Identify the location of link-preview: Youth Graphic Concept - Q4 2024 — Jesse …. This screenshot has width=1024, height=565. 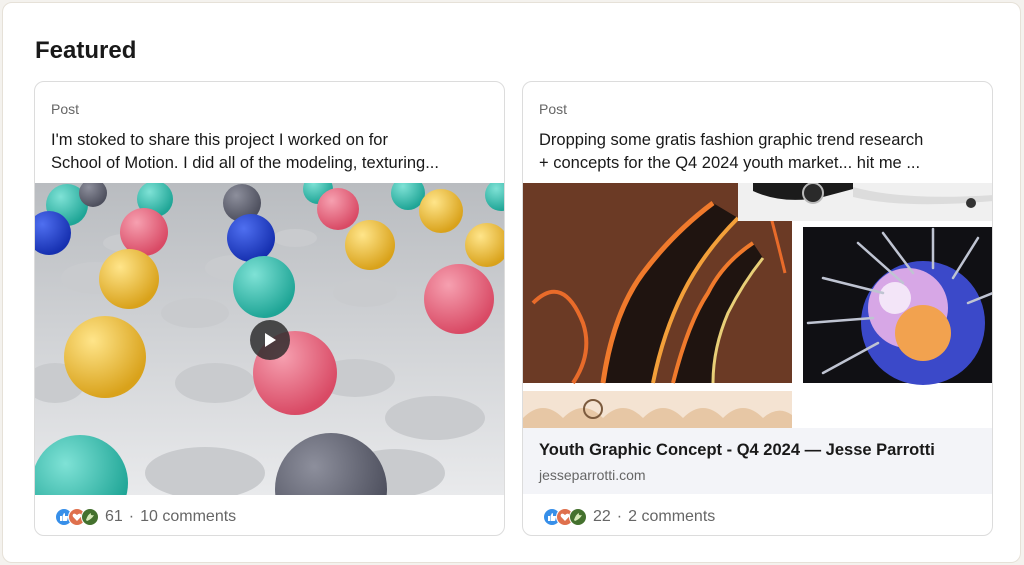
(757, 461).